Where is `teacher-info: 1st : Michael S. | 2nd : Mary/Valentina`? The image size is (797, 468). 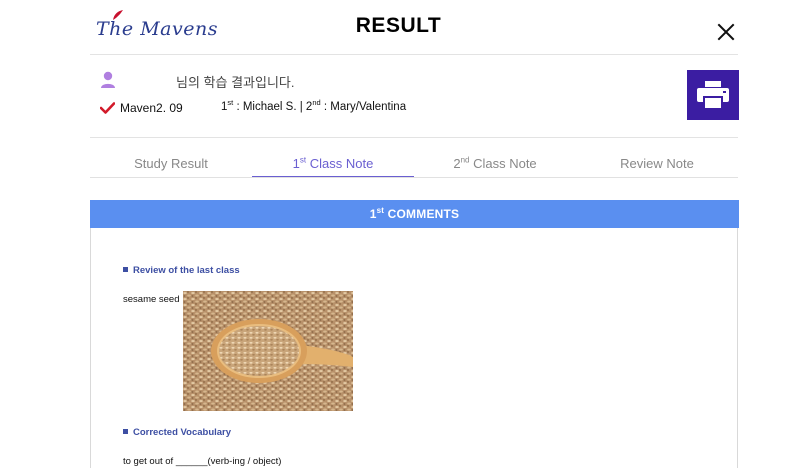
teacher-info: 1st : Michael S. | 2nd : Mary/Valentina is located at coordinates (314, 105).